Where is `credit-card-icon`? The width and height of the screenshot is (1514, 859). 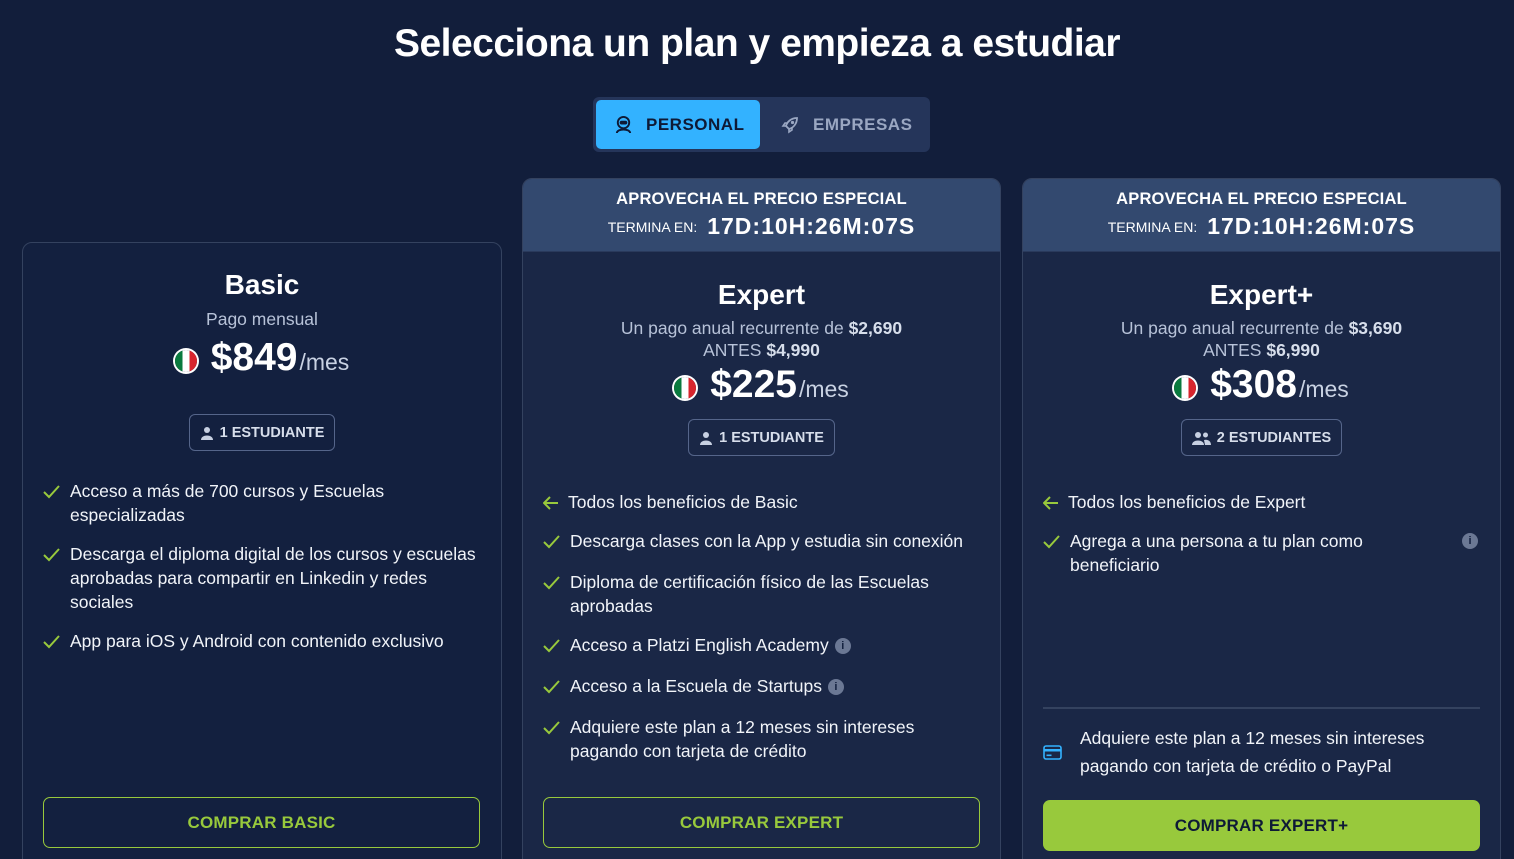
credit-card-icon is located at coordinates (1052, 752).